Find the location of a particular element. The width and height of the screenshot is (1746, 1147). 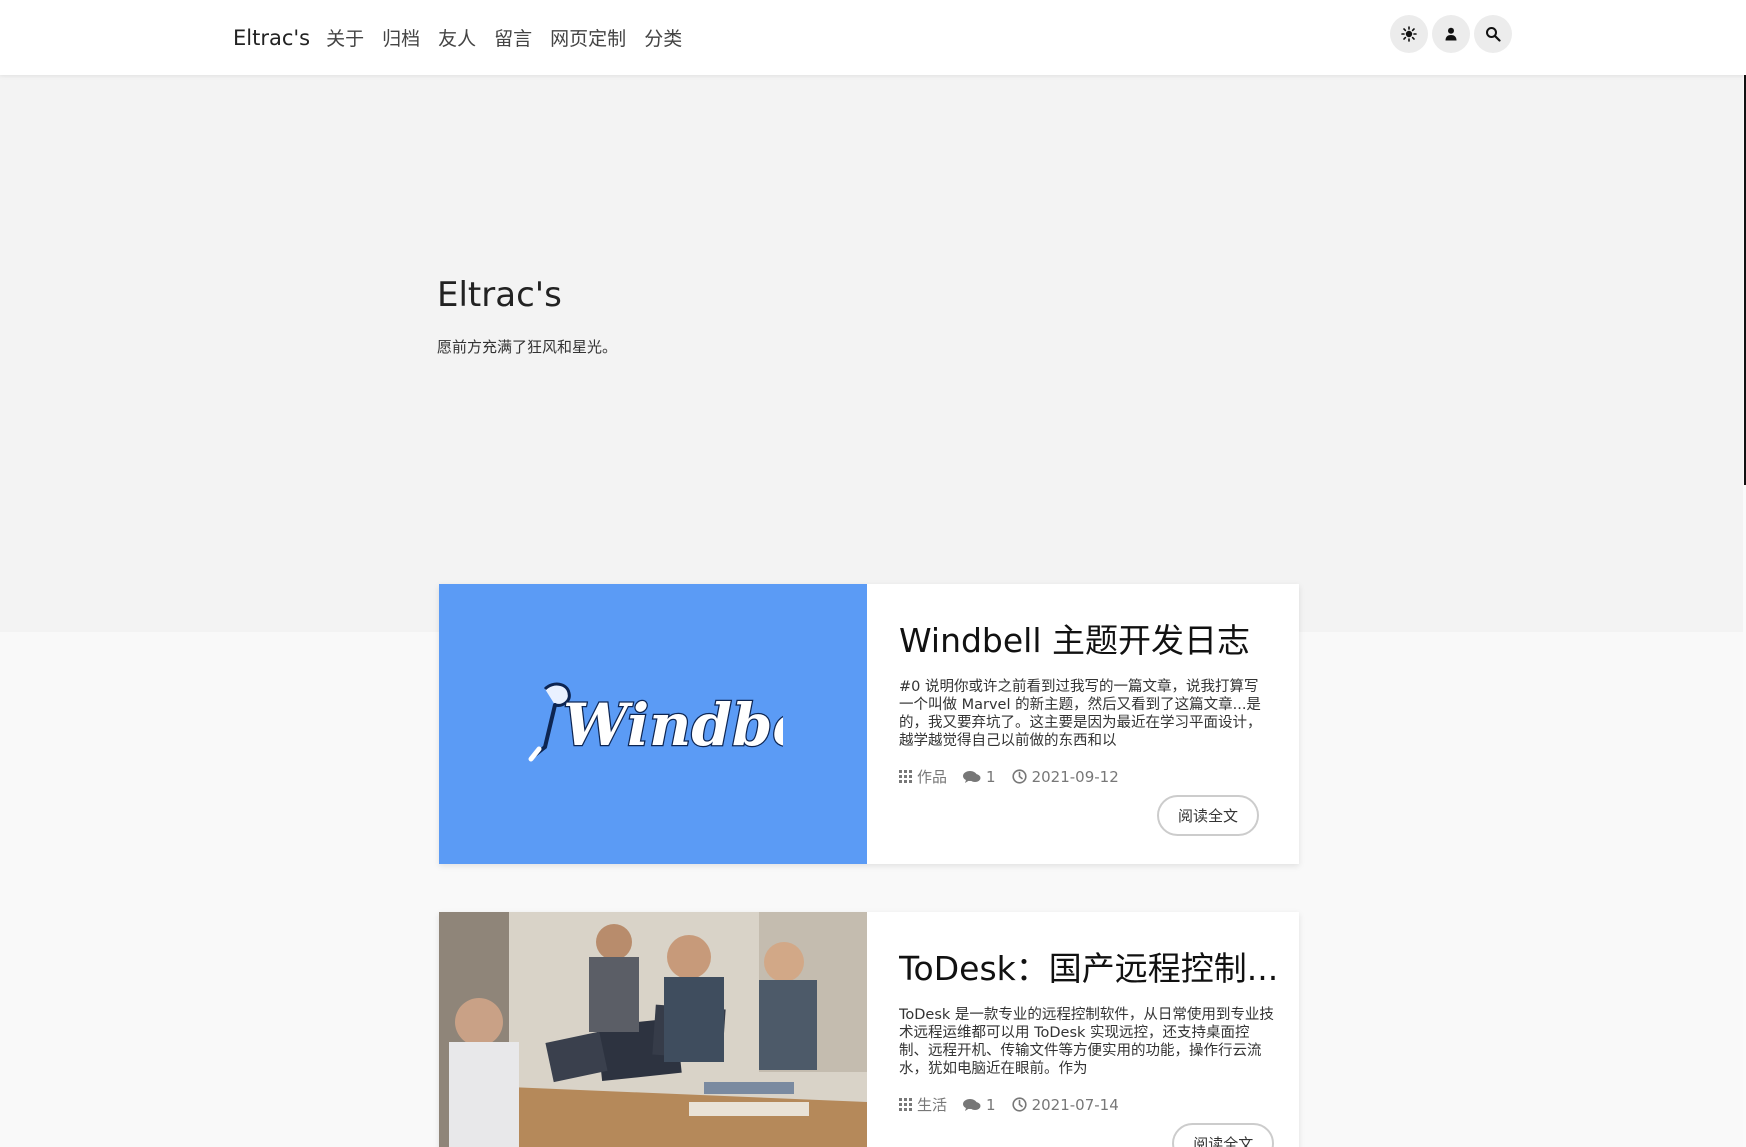

hero-title: Eltrac's is located at coordinates (499, 295).